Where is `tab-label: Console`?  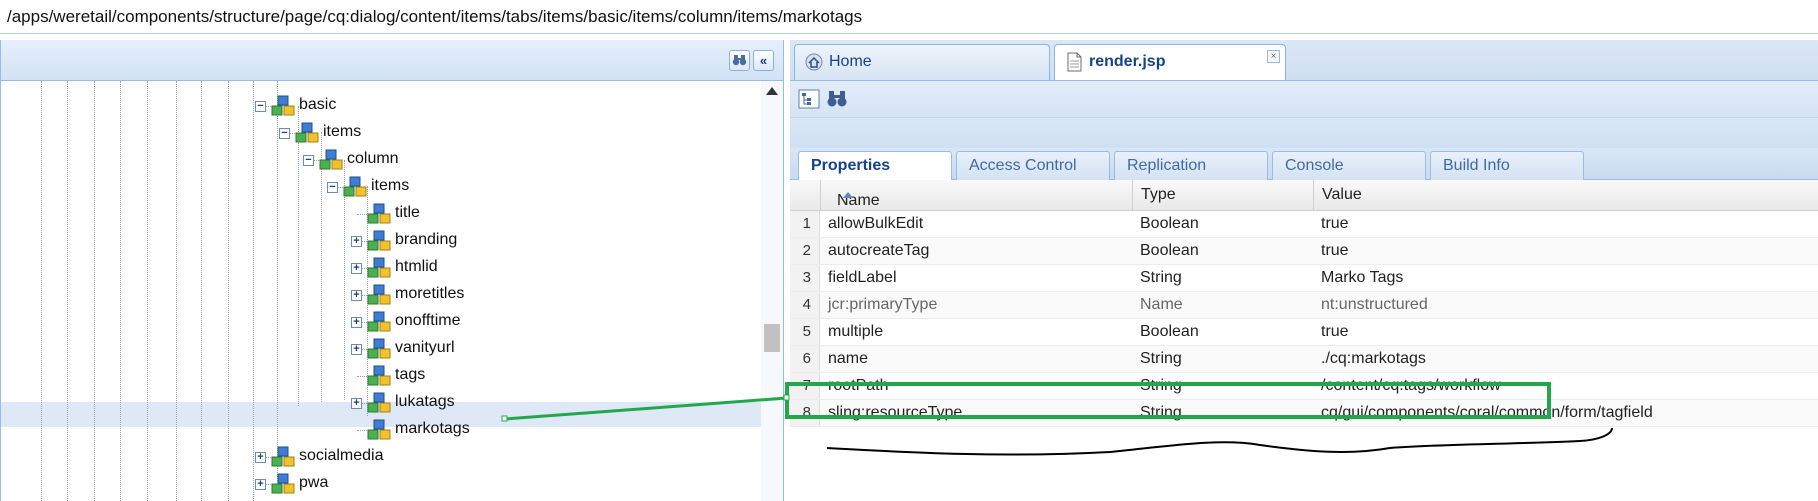 tab-label: Console is located at coordinates (1314, 165).